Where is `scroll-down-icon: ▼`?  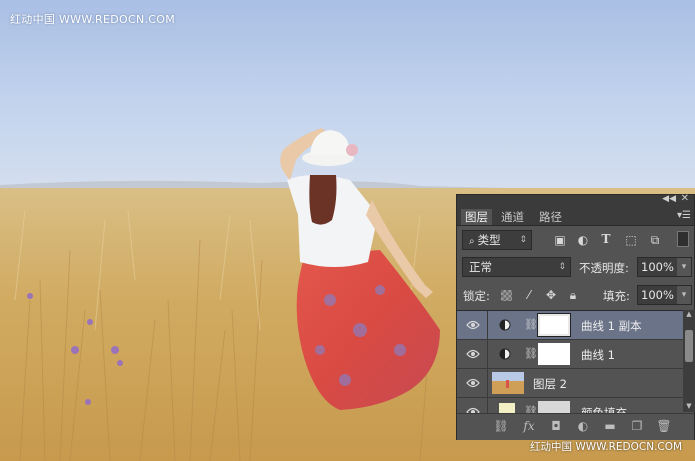 scroll-down-icon: ▼ is located at coordinates (689, 407).